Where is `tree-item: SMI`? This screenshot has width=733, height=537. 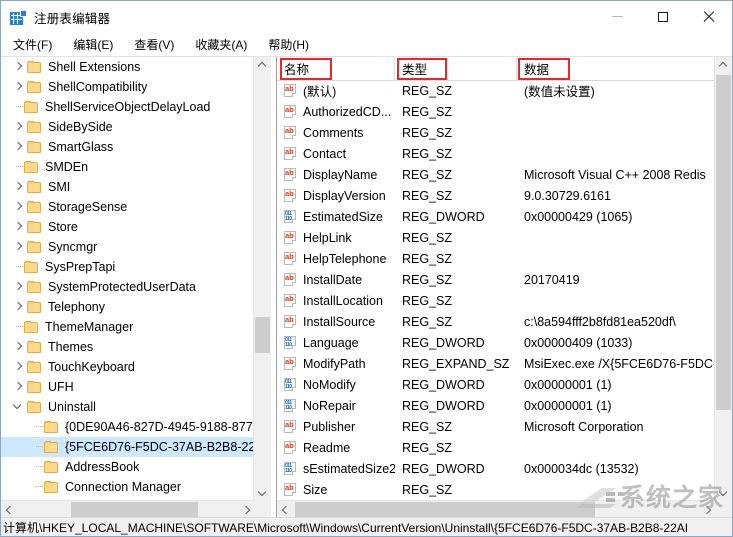
tree-item: SMI is located at coordinates (127, 187).